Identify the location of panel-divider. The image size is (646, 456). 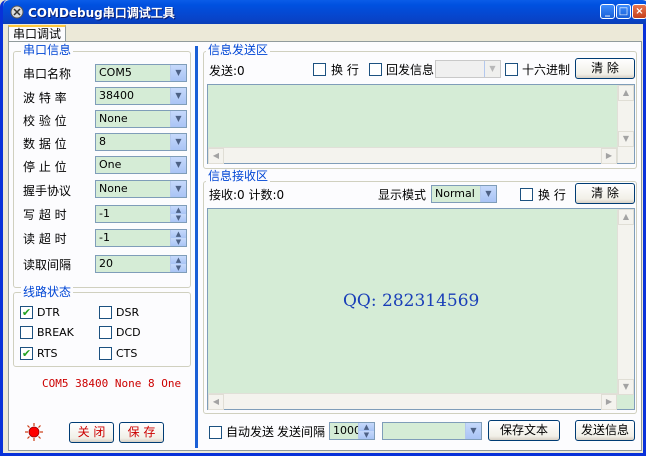
(196, 247).